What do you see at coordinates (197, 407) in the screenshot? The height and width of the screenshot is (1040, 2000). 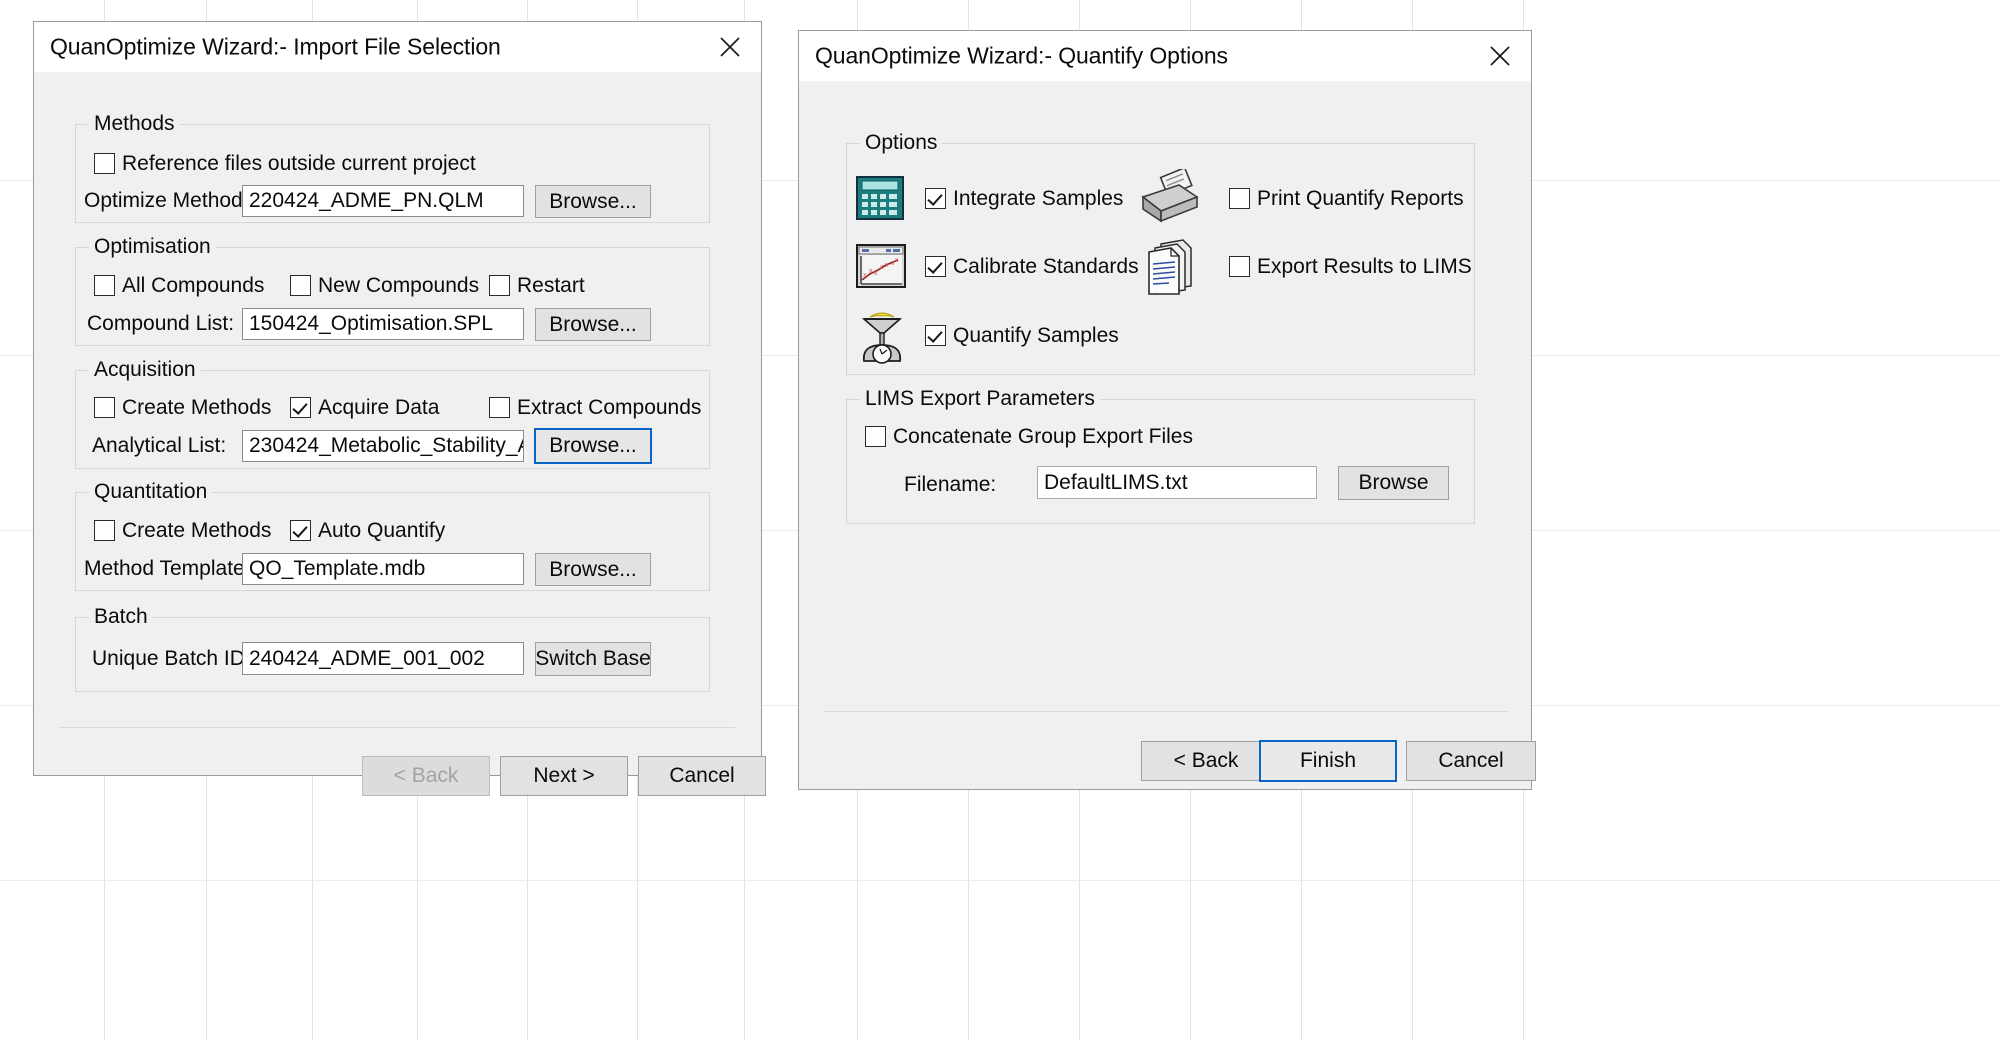 I see `acquisition-create-methods-label: Create Methods` at bounding box center [197, 407].